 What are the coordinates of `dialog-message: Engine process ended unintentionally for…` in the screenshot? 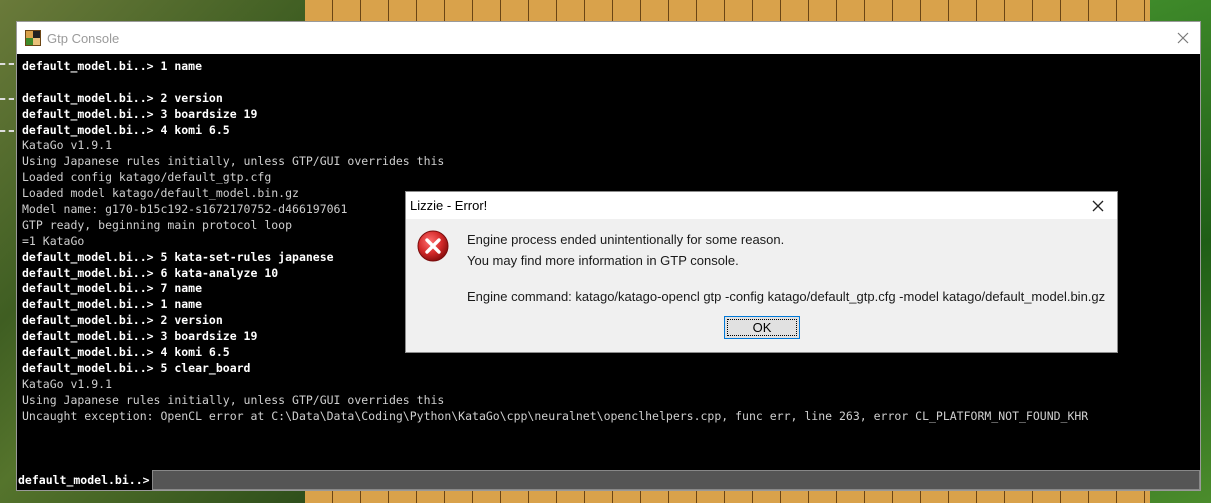 It's located at (625, 250).